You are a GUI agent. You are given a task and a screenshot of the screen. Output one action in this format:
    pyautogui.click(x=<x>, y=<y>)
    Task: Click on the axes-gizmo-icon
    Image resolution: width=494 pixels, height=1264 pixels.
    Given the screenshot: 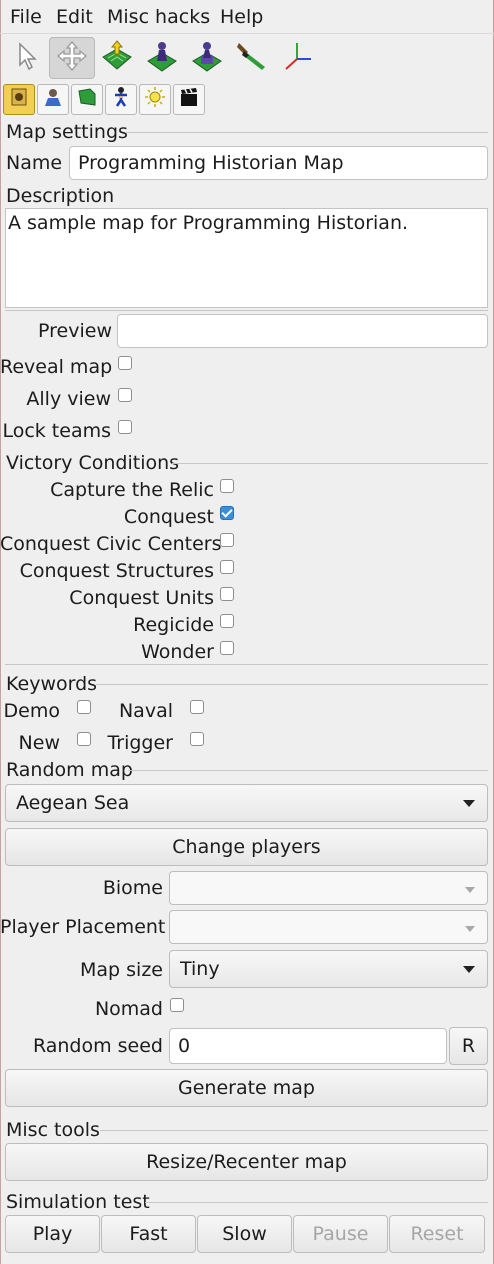 What is the action you would take?
    pyautogui.click(x=297, y=58)
    